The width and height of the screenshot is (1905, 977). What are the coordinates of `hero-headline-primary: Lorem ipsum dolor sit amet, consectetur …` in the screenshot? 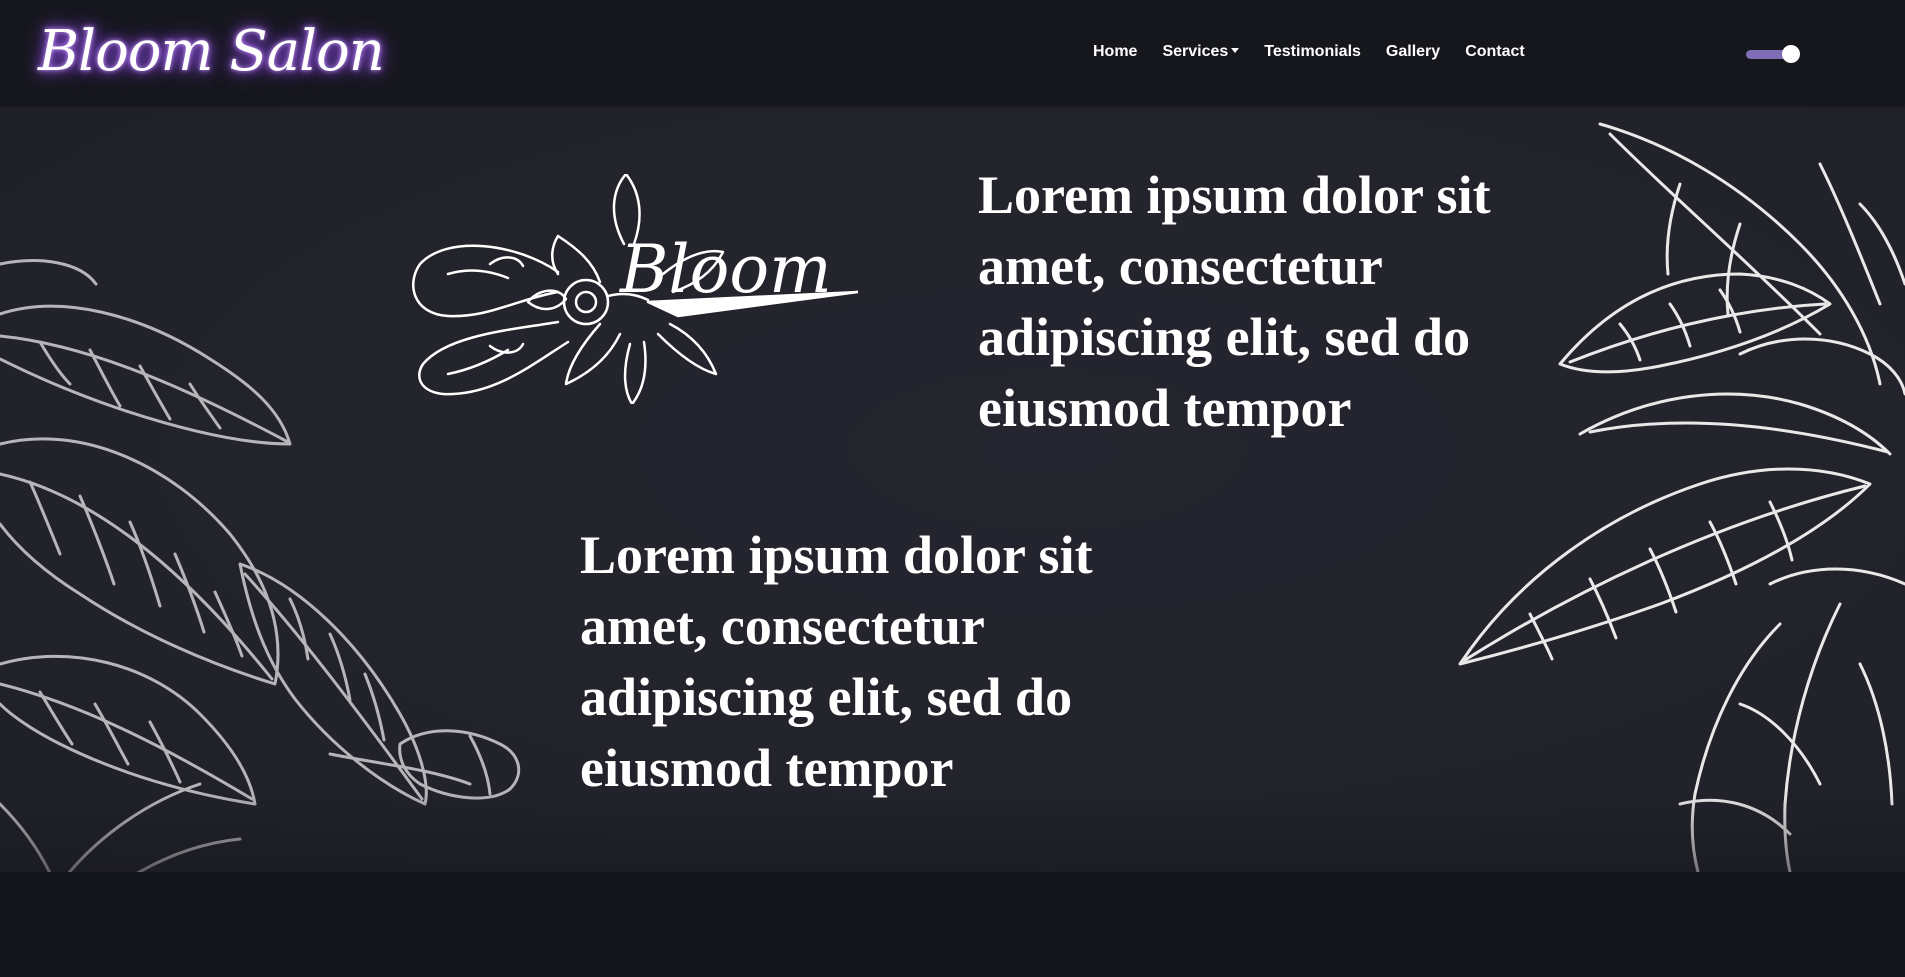 It's located at (1234, 301).